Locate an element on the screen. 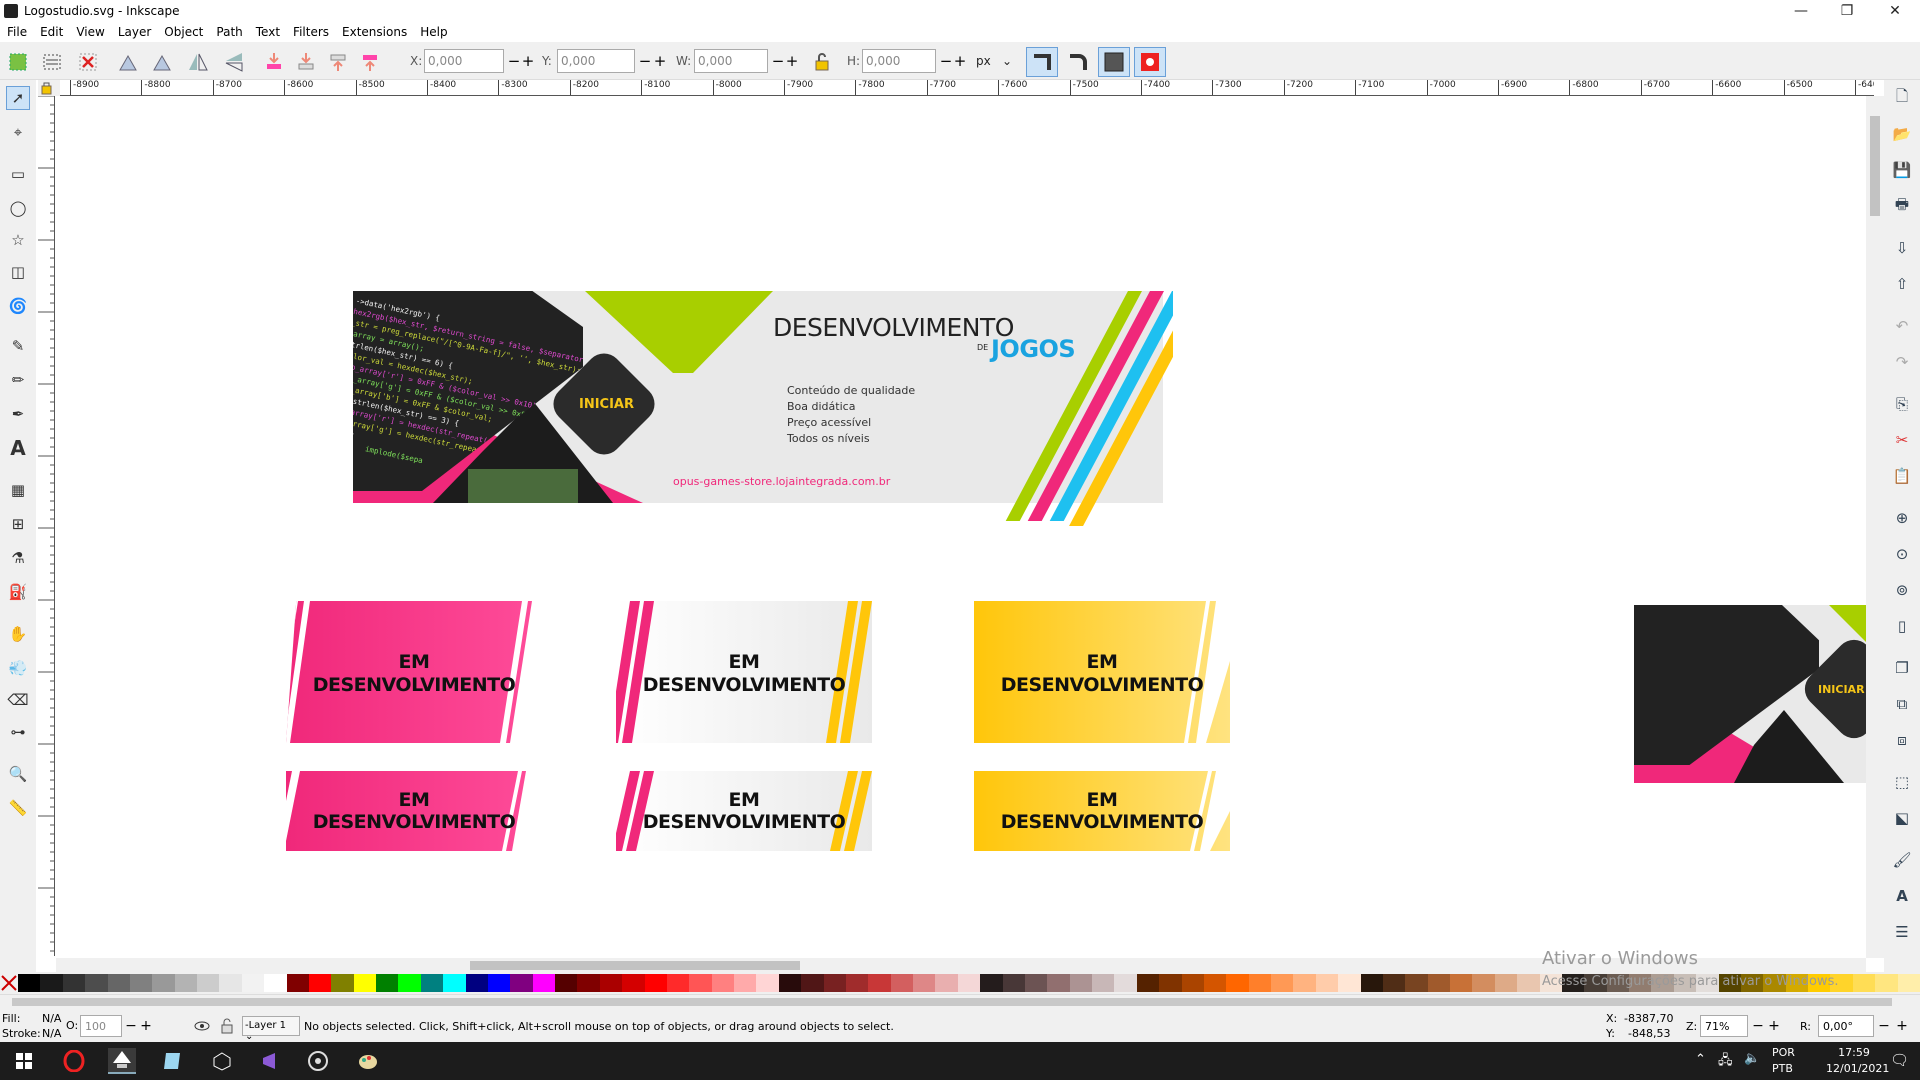  text-tool-icon: A is located at coordinates (18, 448).